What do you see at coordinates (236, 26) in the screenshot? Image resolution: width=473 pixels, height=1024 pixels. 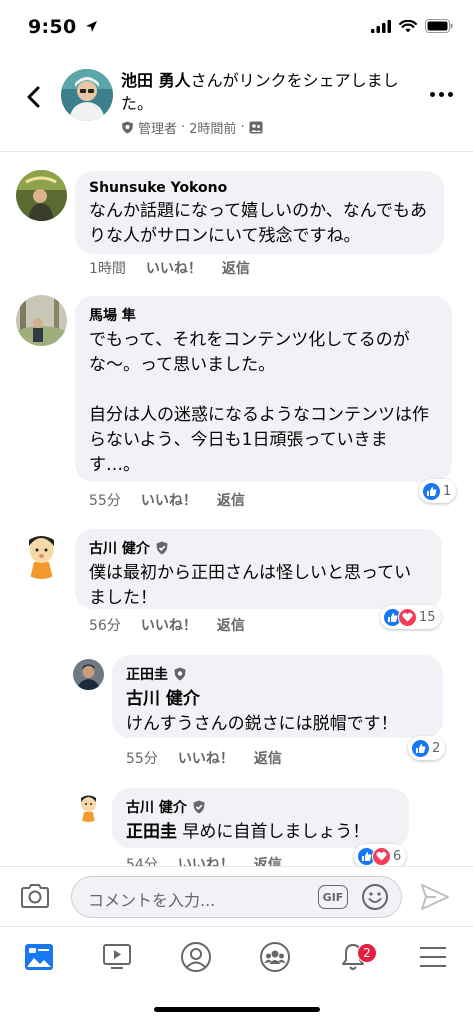 I see `status-bar: 9:50` at bounding box center [236, 26].